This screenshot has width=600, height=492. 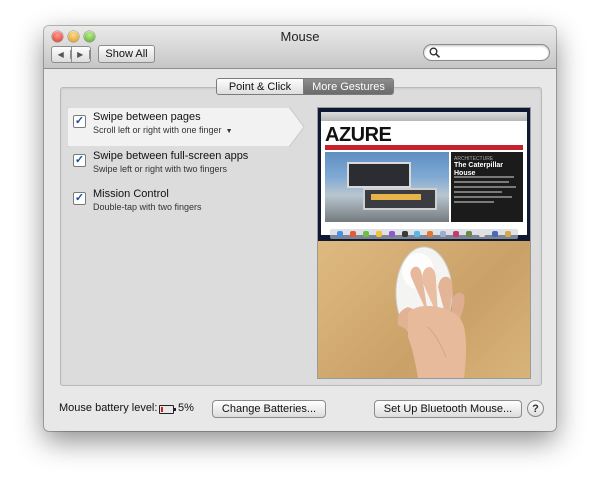 What do you see at coordinates (348, 86) in the screenshot?
I see `tab-more-gestures: More Gestures` at bounding box center [348, 86].